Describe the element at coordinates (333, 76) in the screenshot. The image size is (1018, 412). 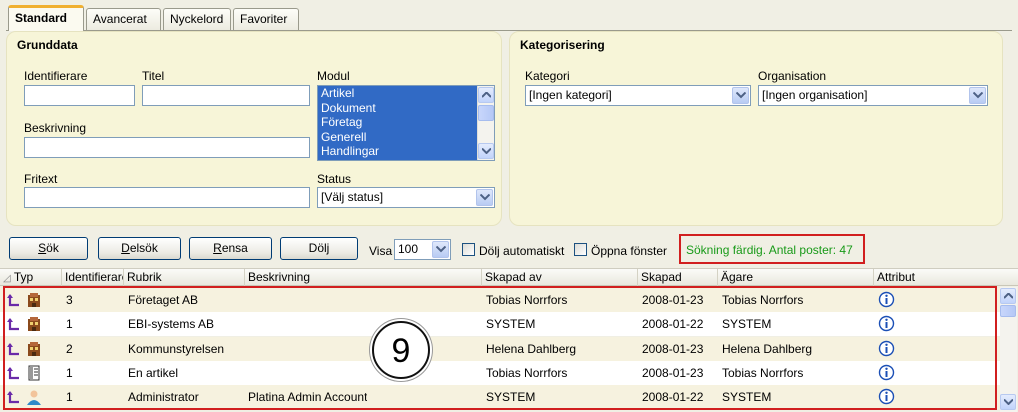
I see `module-label: Modul` at that location.